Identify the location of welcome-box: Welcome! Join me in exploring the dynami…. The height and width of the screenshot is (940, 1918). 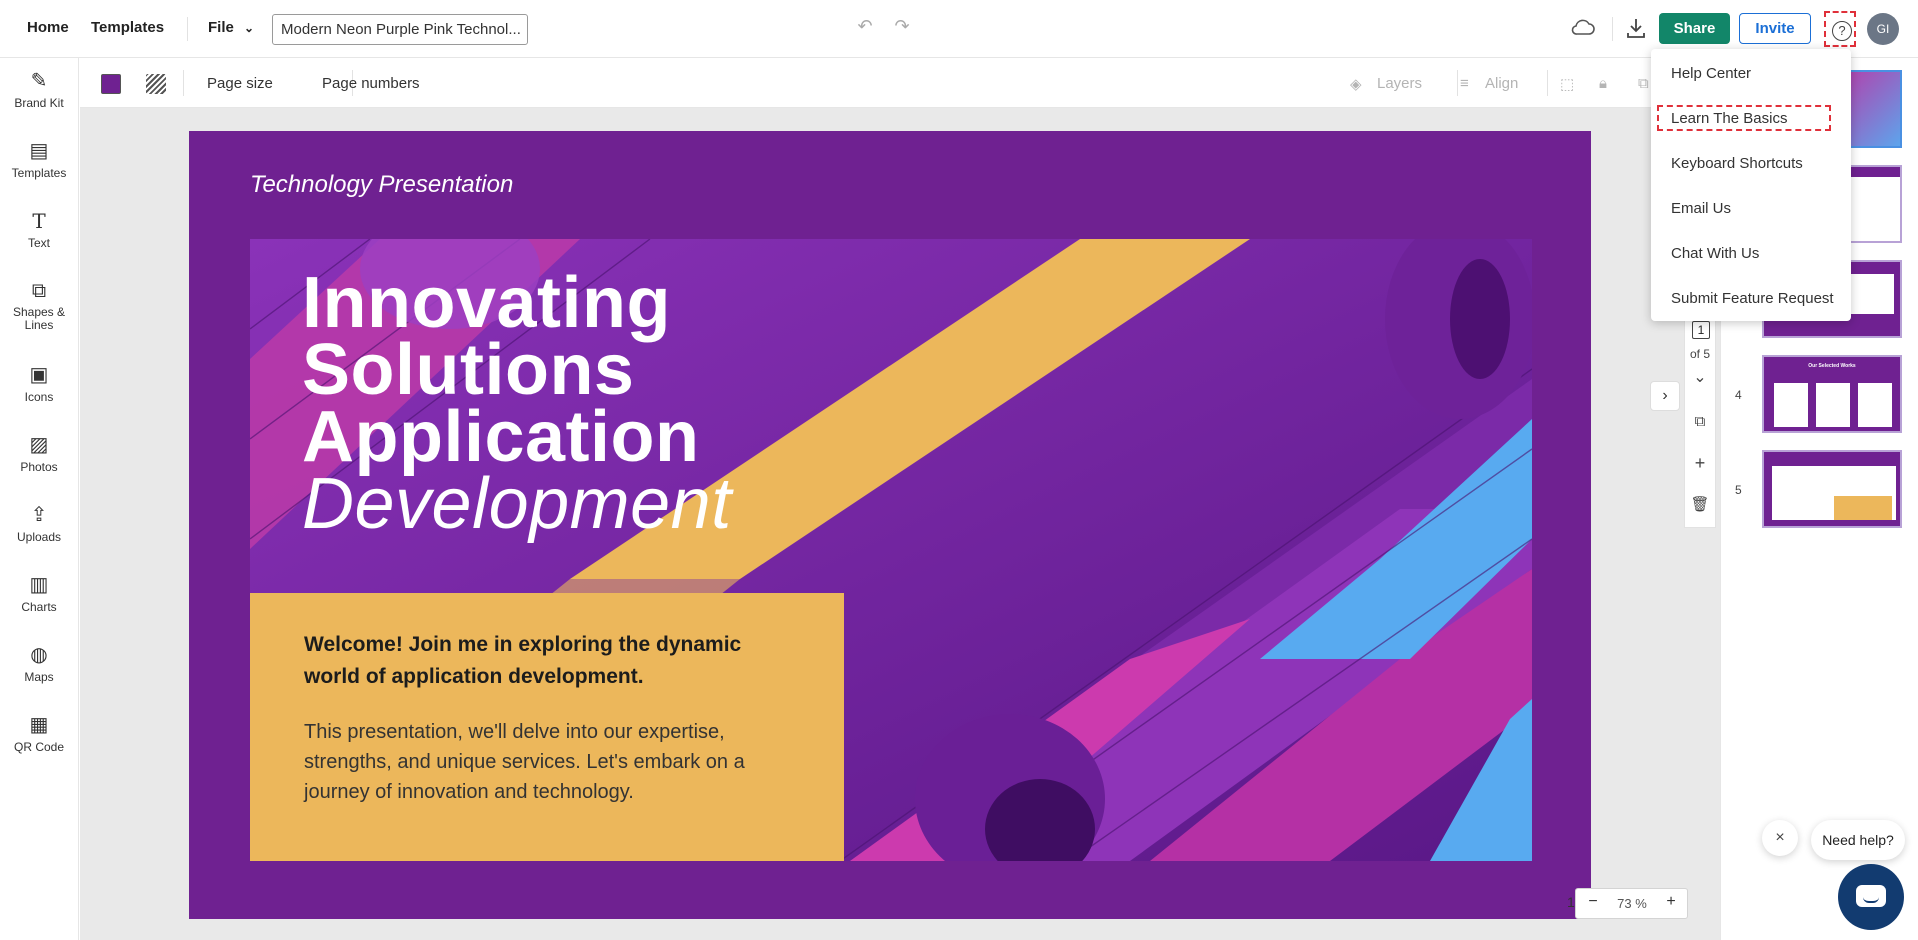
(547, 727).